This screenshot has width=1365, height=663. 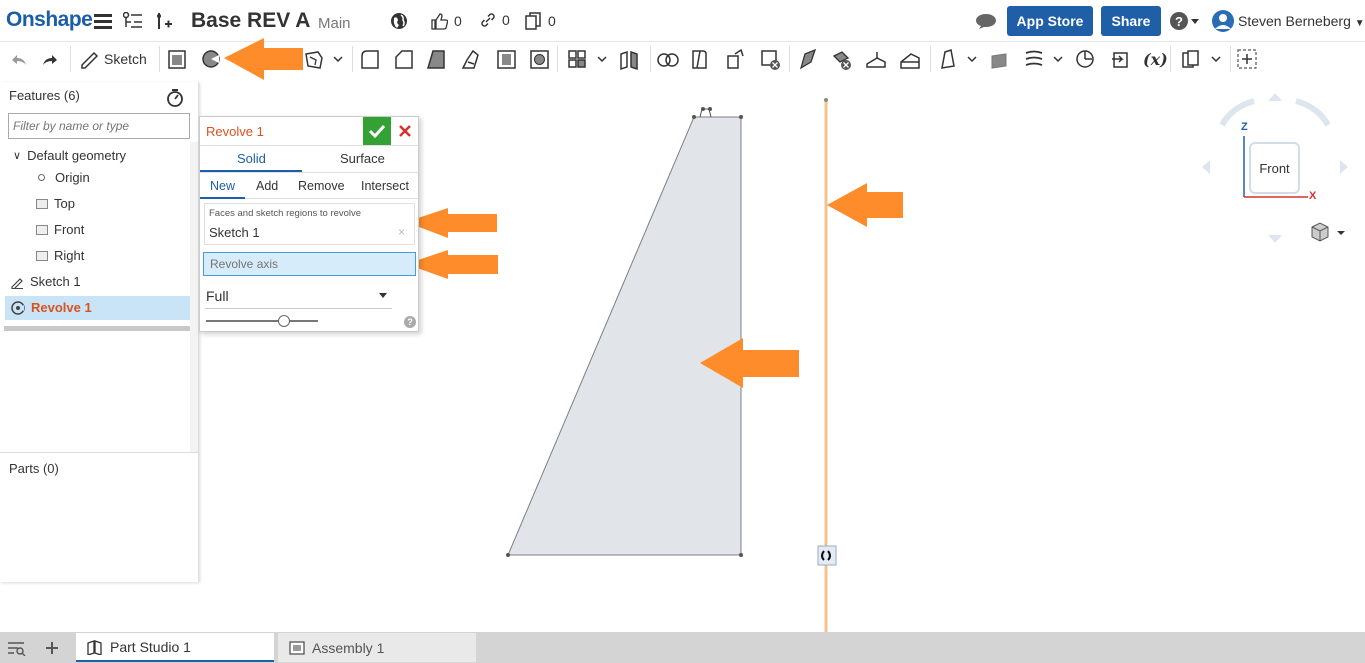 What do you see at coordinates (383, 295) in the screenshot?
I see `chevron-down-icon` at bounding box center [383, 295].